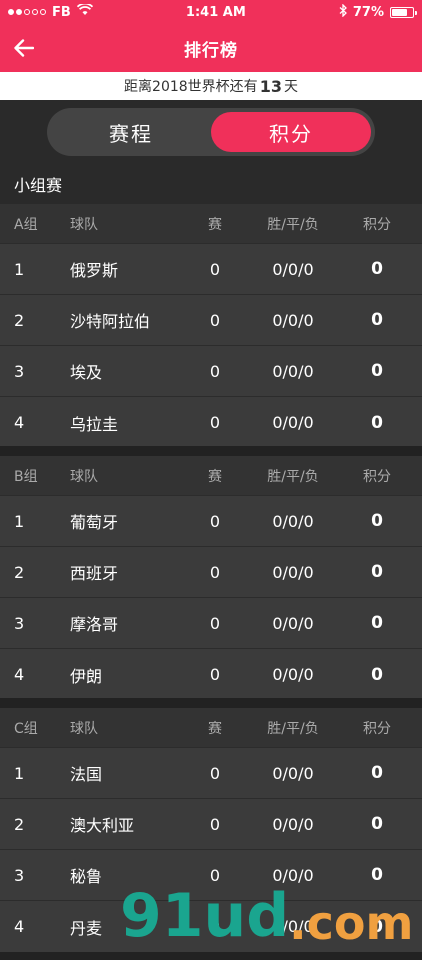  I want to click on table-row: 3 摩洛哥 0 0/0/0 0, so click(211, 623).